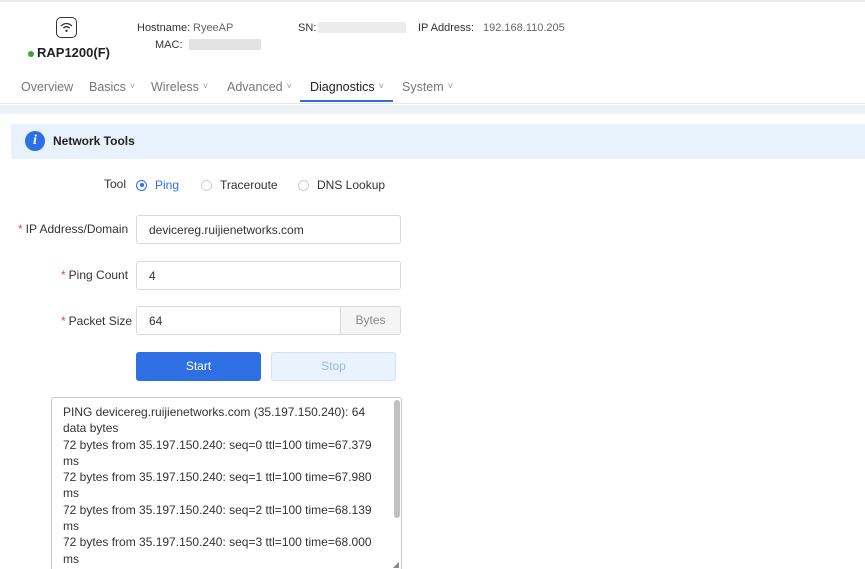 The image size is (865, 569). I want to click on radio-traceroute-label: Traceroute, so click(249, 185).